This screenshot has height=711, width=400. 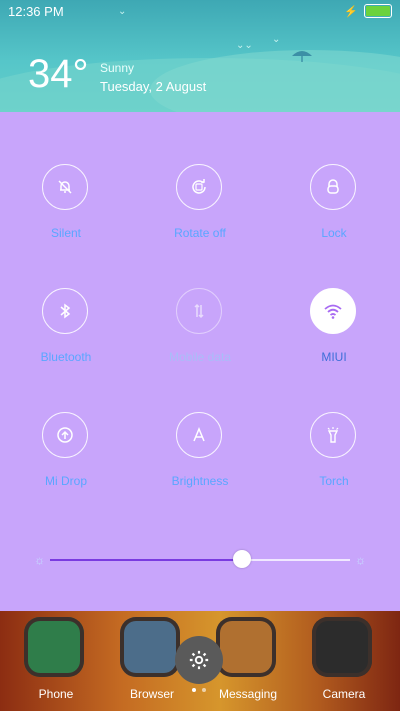 I want to click on toggle-silent: Silent, so click(x=66, y=212).